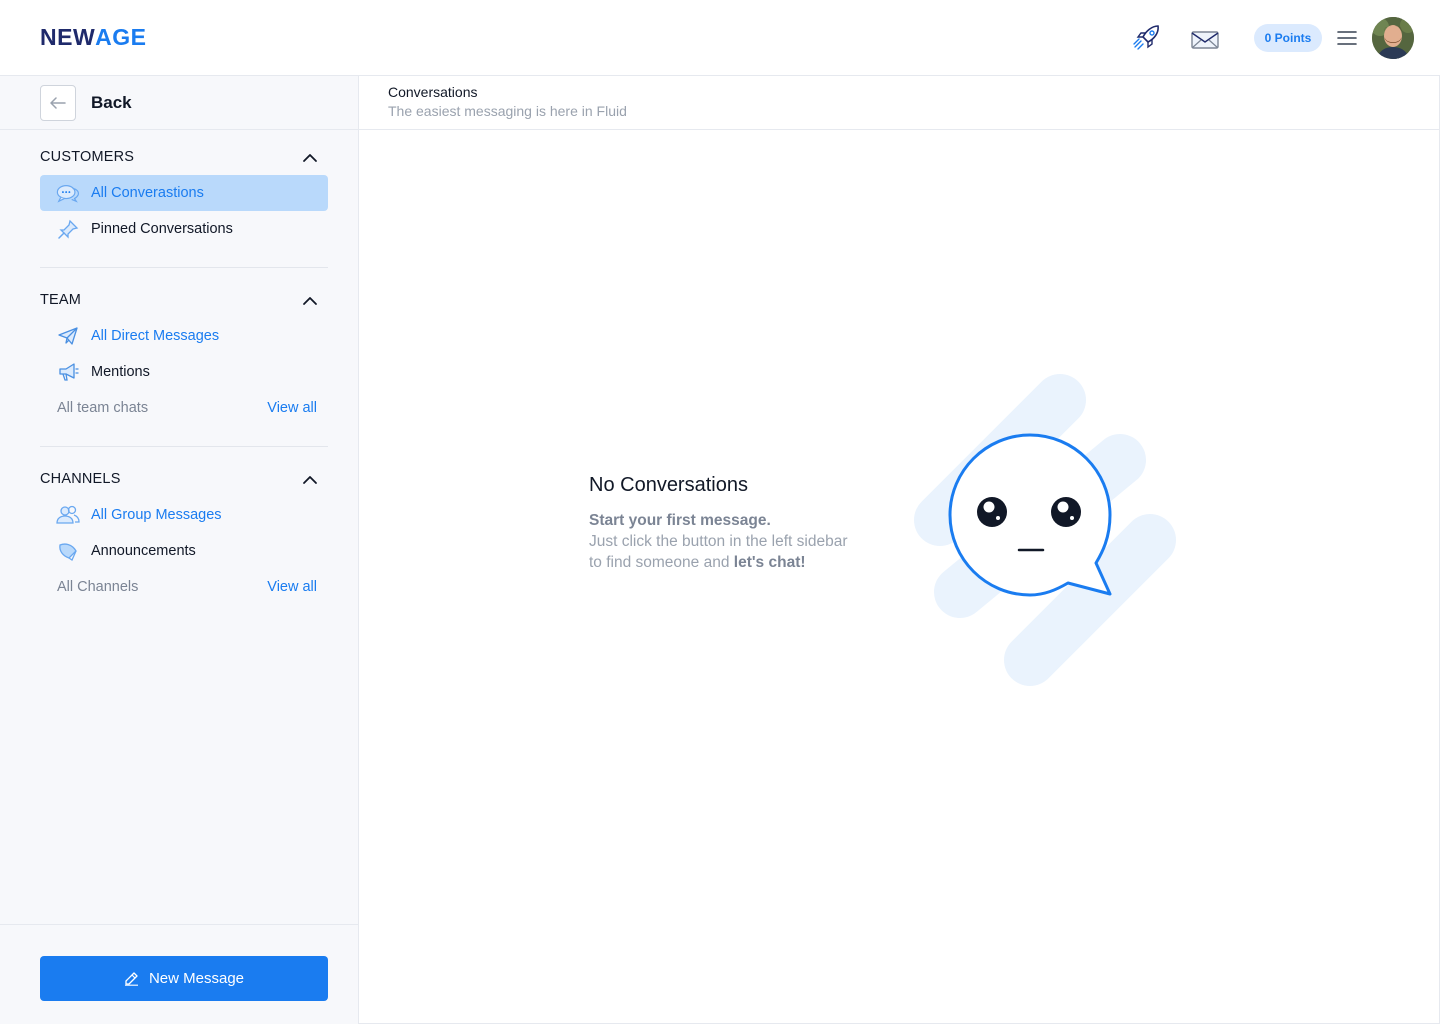 This screenshot has width=1440, height=1024. What do you see at coordinates (1147, 38) in the screenshot?
I see `rocket-icon` at bounding box center [1147, 38].